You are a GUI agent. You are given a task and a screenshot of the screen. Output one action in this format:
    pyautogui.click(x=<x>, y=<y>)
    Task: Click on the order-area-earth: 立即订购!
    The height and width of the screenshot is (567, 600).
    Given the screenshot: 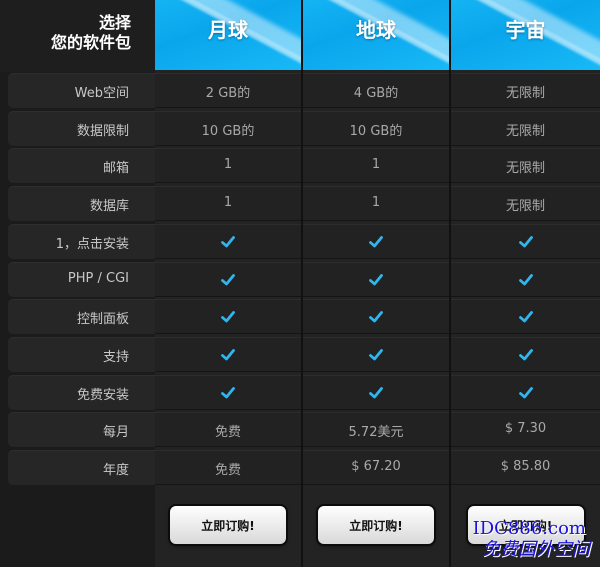 What is the action you would take?
    pyautogui.click(x=376, y=528)
    